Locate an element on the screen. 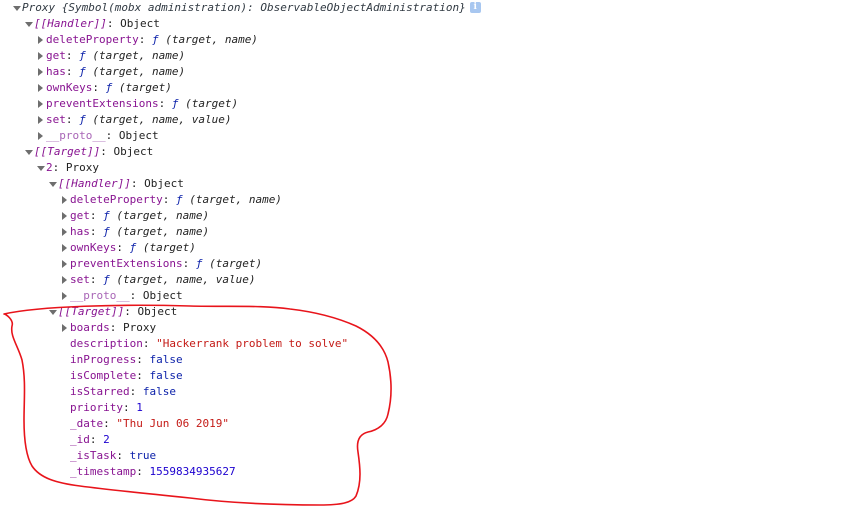 The width and height of the screenshot is (855, 508). property-key: 2 is located at coordinates (49, 167).